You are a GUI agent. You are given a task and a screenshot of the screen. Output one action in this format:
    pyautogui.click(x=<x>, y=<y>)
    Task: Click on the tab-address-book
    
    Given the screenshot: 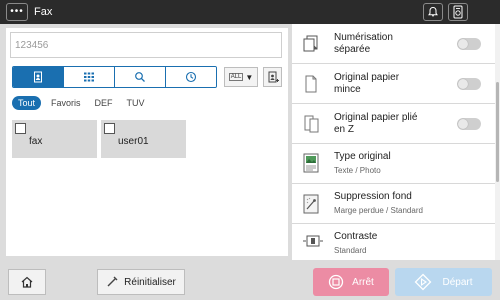 What is the action you would take?
    pyautogui.click(x=38, y=77)
    